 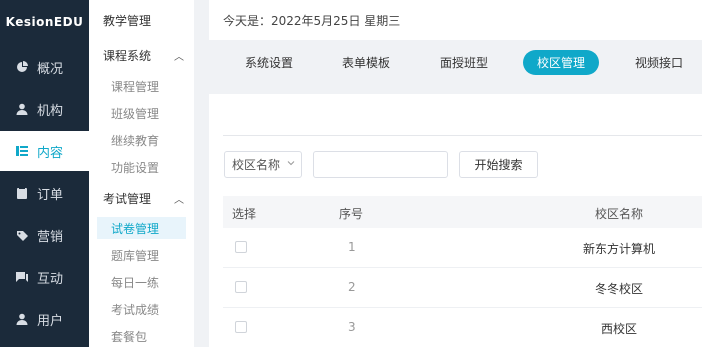 What do you see at coordinates (256, 165) in the screenshot?
I see `select-value: 校区名称` at bounding box center [256, 165].